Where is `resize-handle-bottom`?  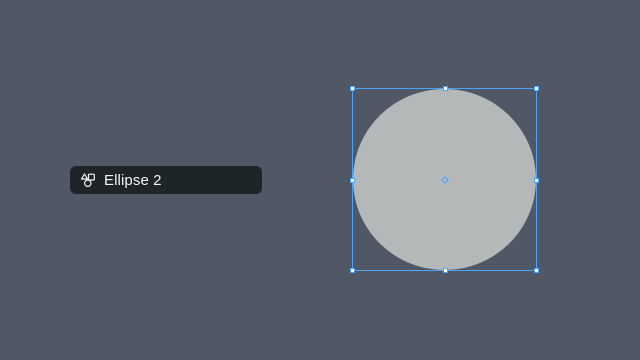
resize-handle-bottom is located at coordinates (445, 270).